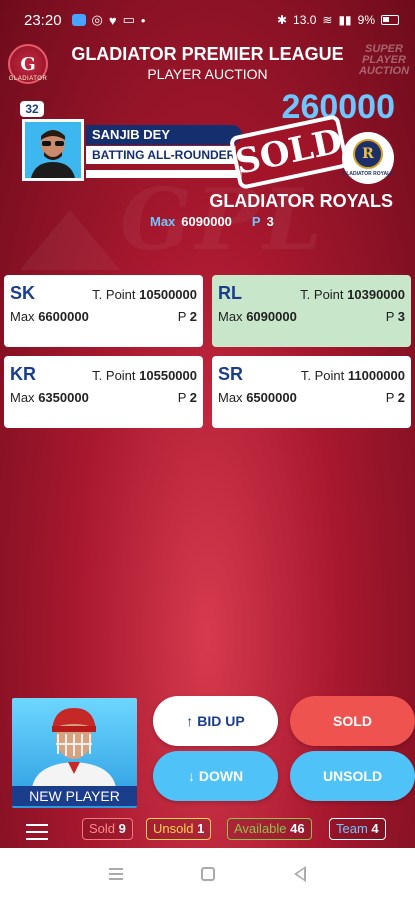 Image resolution: width=415 pixels, height=900 pixels. What do you see at coordinates (384, 60) in the screenshot?
I see `sponsor-logo: SUPER PLAYER AUCTION` at bounding box center [384, 60].